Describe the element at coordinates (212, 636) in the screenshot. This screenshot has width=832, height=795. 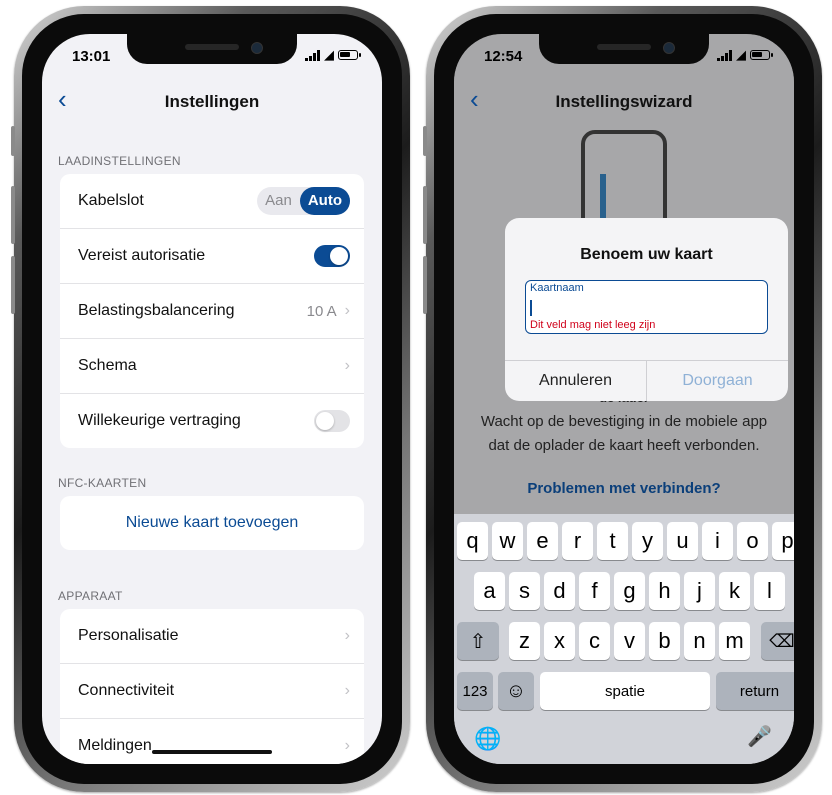
I see `row-personalisatie: Personalisatie ›` at that location.